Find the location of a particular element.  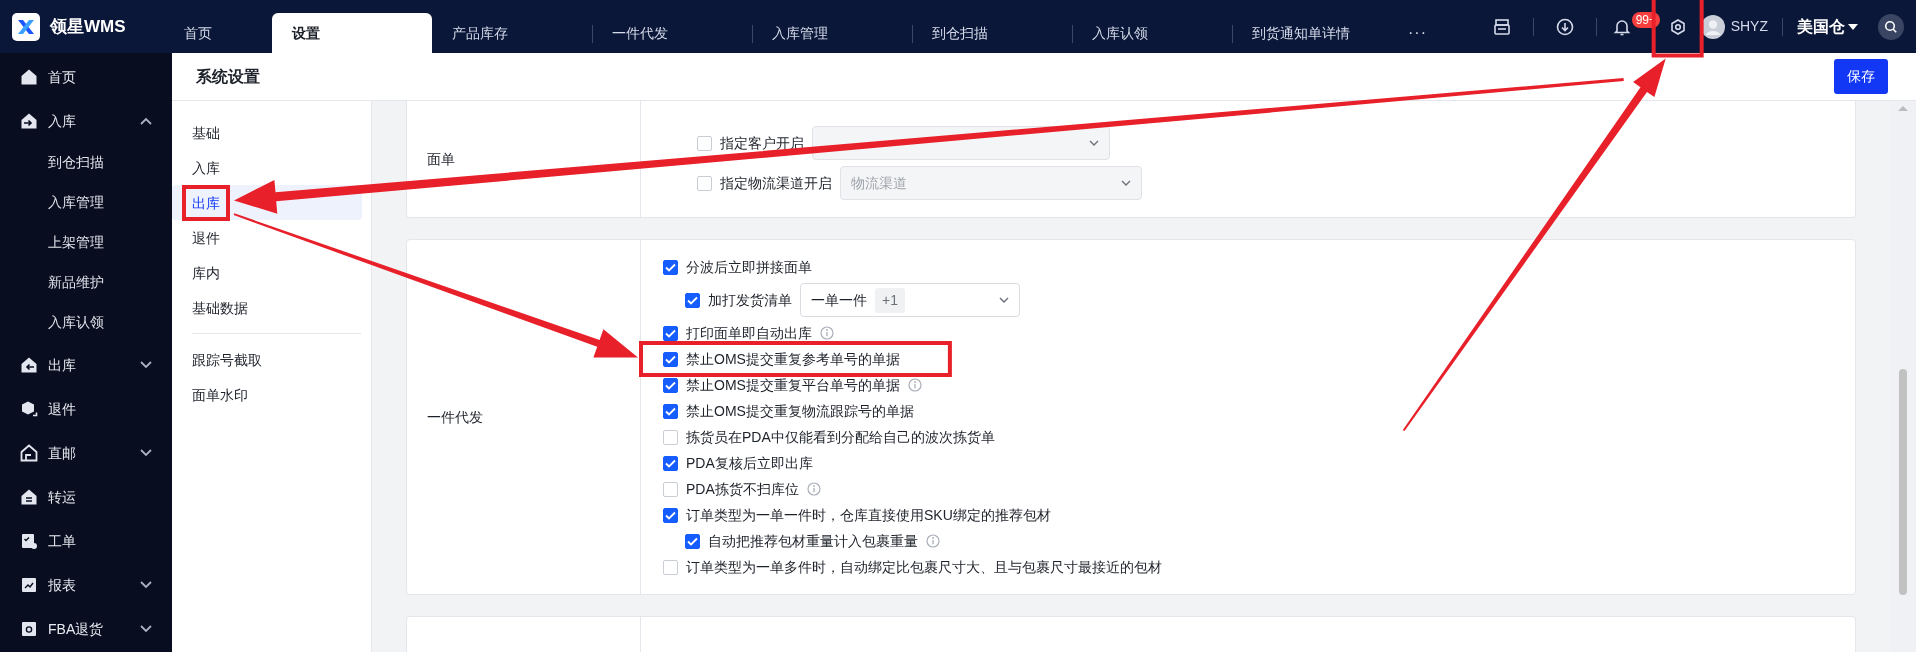

sidebar-item: 入库 is located at coordinates (86, 121).